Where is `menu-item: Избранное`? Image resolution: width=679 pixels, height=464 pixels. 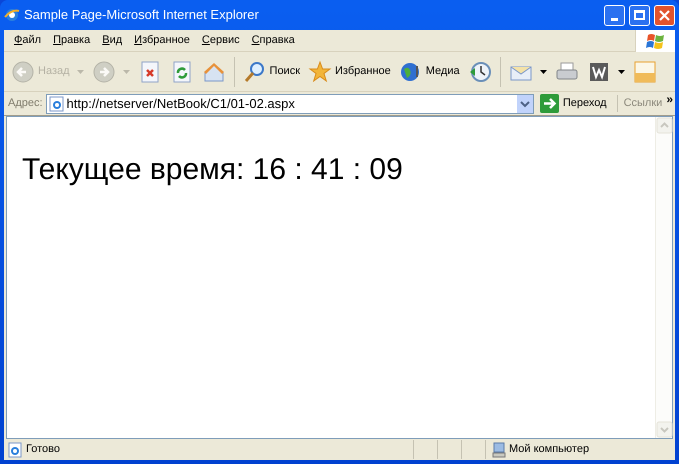 menu-item: Избранное is located at coordinates (162, 40).